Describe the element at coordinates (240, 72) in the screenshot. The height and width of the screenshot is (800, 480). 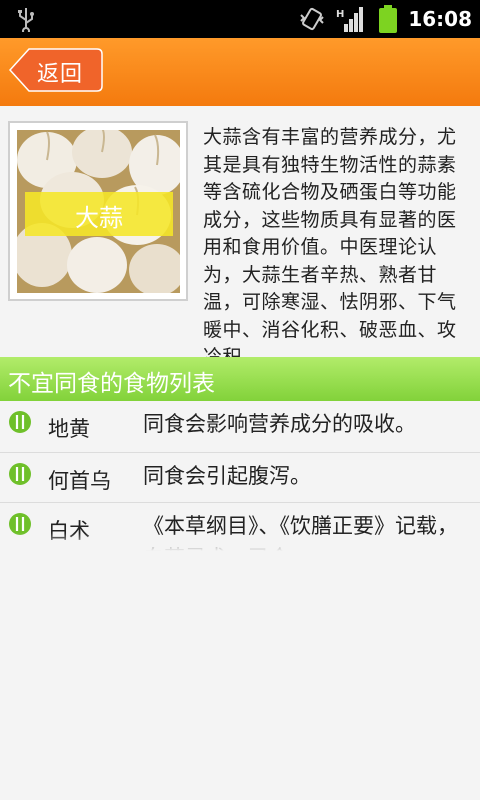
I see `title-bar: 返回` at that location.